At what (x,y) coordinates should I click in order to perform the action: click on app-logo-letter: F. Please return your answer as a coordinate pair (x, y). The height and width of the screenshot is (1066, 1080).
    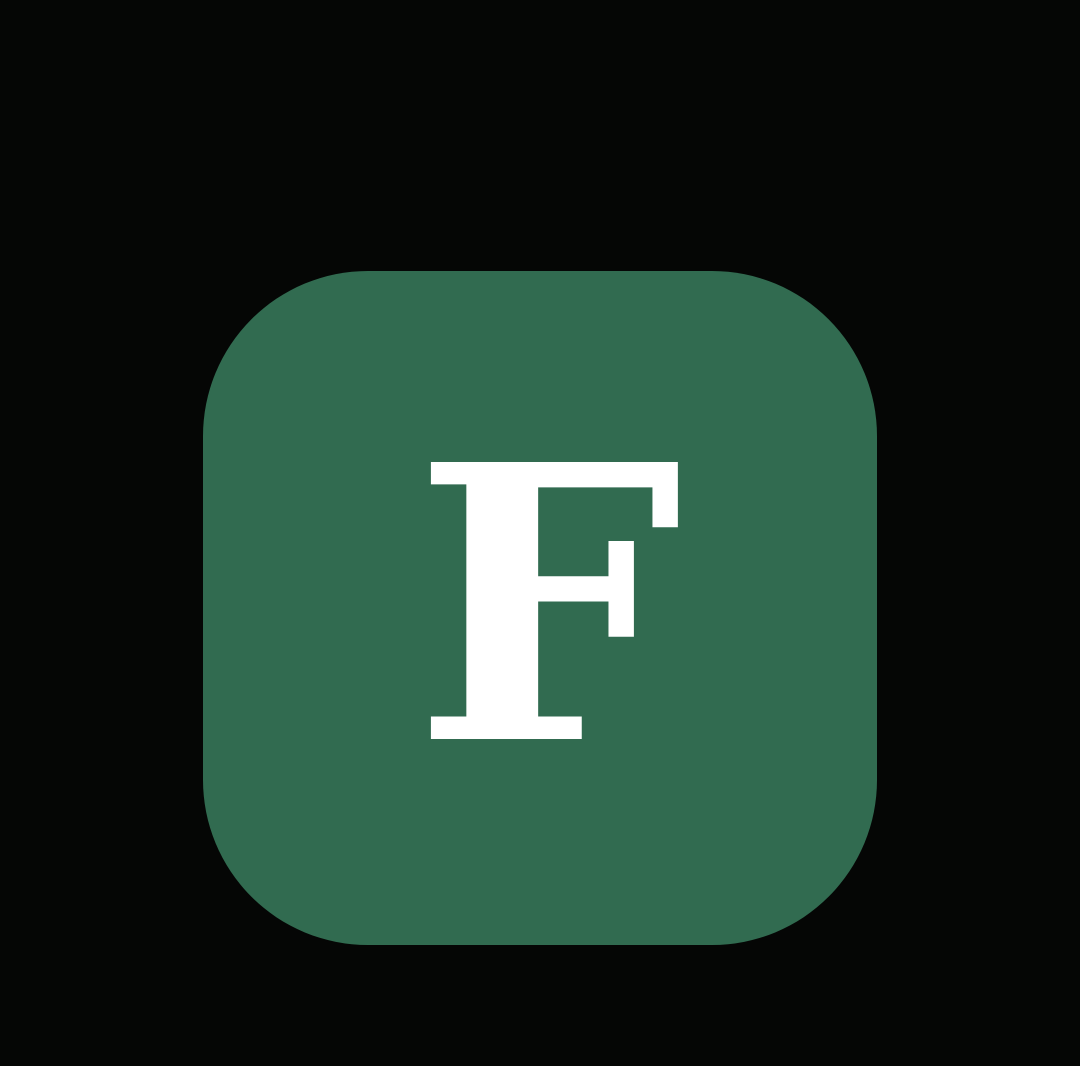
    Looking at the image, I should click on (548, 605).